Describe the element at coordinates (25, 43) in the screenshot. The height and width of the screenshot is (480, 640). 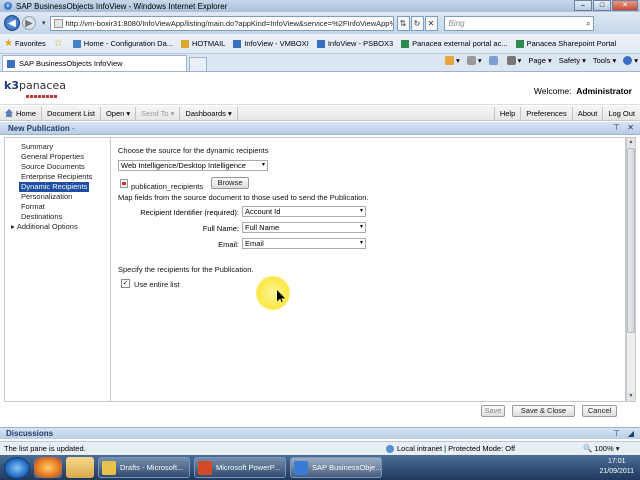
I see `favorites-button: ★ Favorites` at that location.